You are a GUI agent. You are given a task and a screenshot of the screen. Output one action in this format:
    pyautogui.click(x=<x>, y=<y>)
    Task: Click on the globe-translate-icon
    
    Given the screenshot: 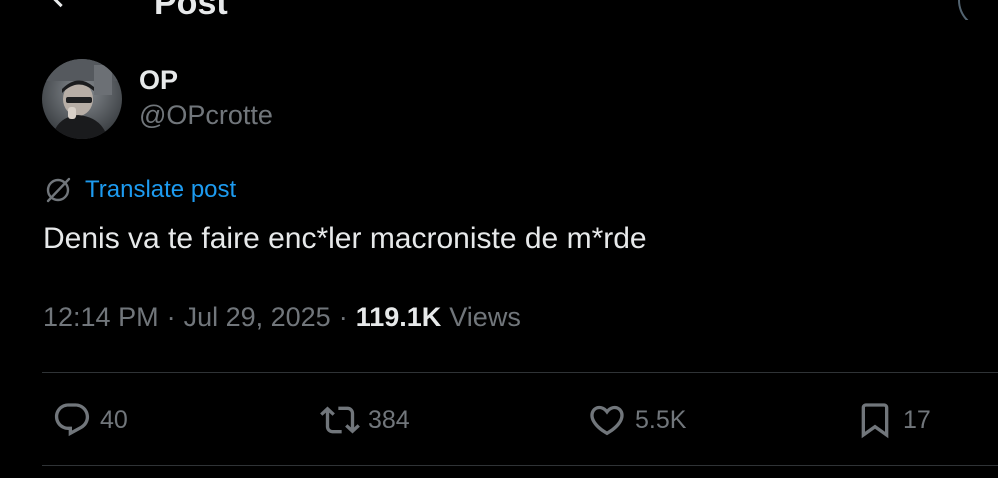 What is the action you would take?
    pyautogui.click(x=58, y=190)
    